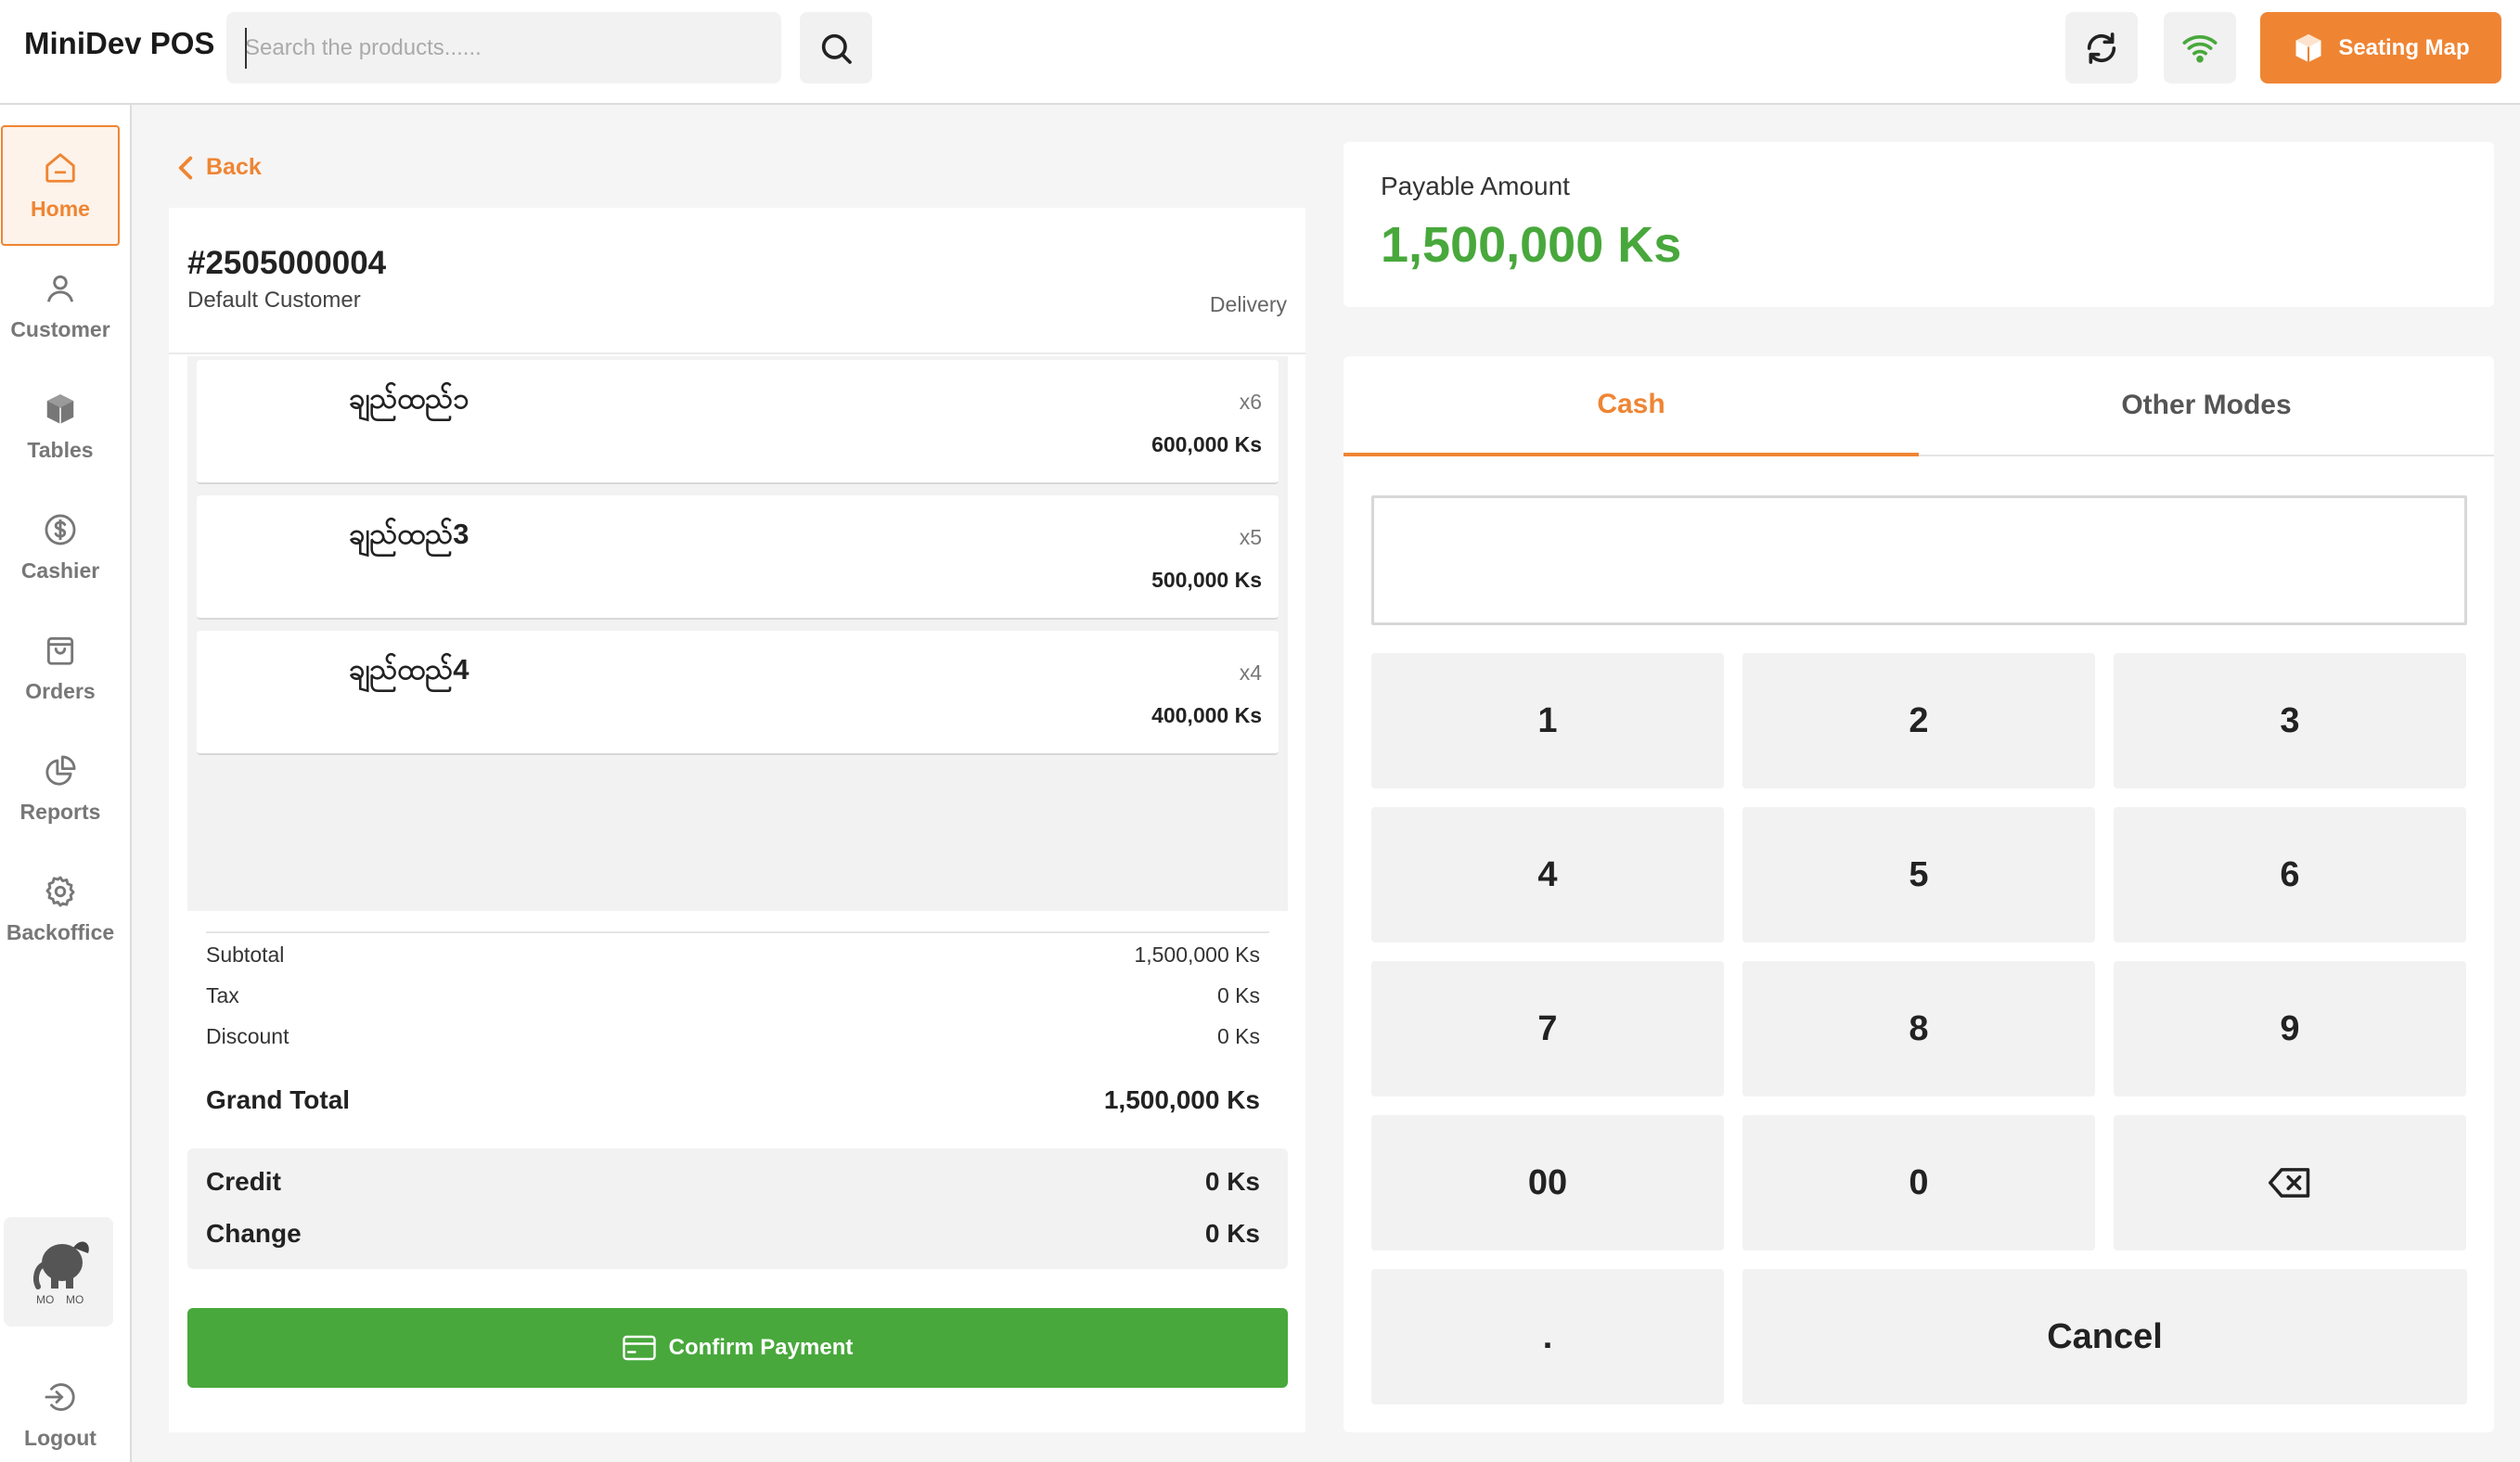 Image resolution: width=2520 pixels, height=1462 pixels. Describe the element at coordinates (733, 1036) in the screenshot. I see `discount-row: Discount 0 Ks` at that location.